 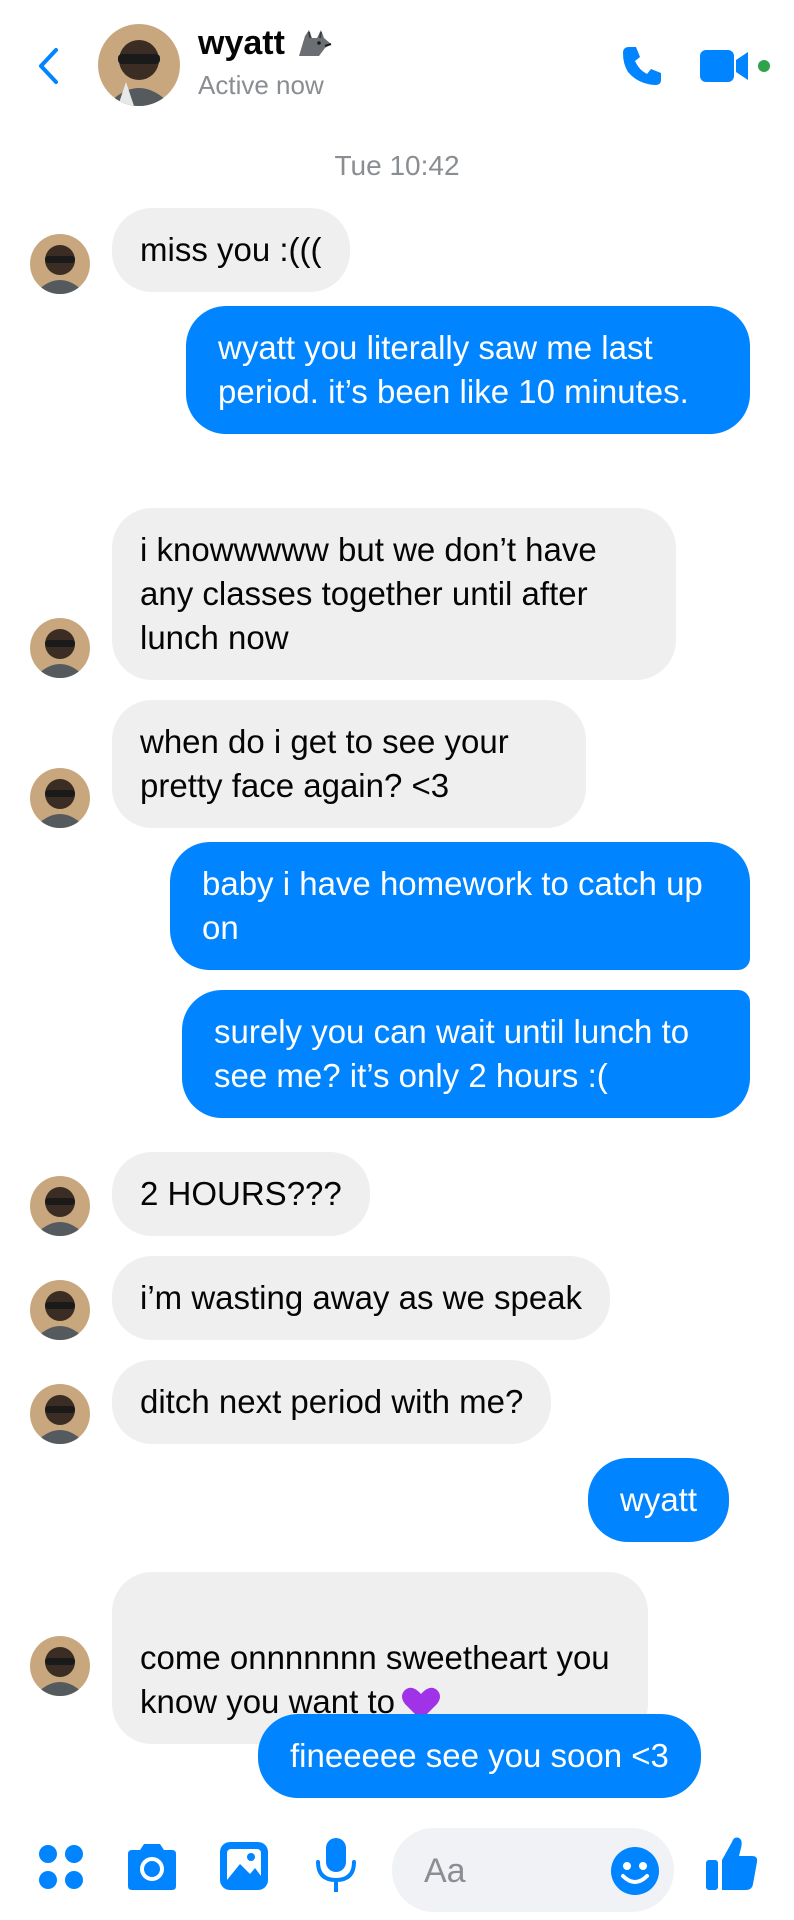 I want to click on camera-icon, so click(x=152, y=1867).